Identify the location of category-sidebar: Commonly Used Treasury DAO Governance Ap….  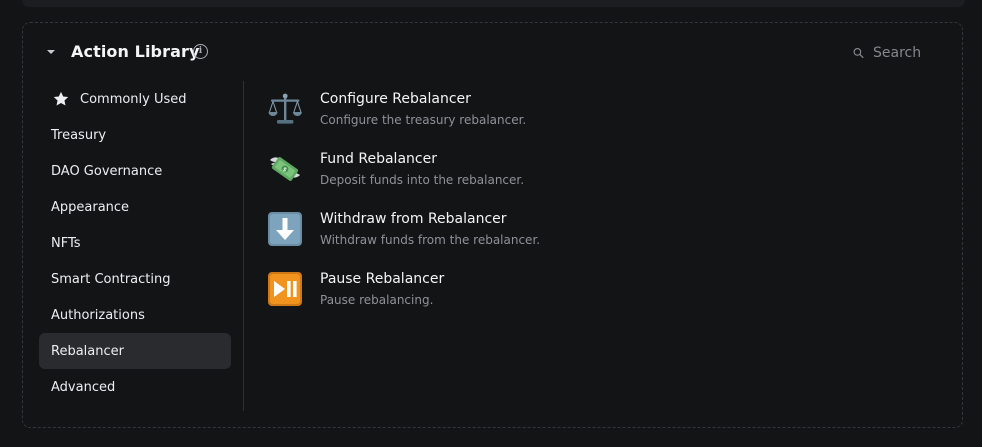
(135, 243).